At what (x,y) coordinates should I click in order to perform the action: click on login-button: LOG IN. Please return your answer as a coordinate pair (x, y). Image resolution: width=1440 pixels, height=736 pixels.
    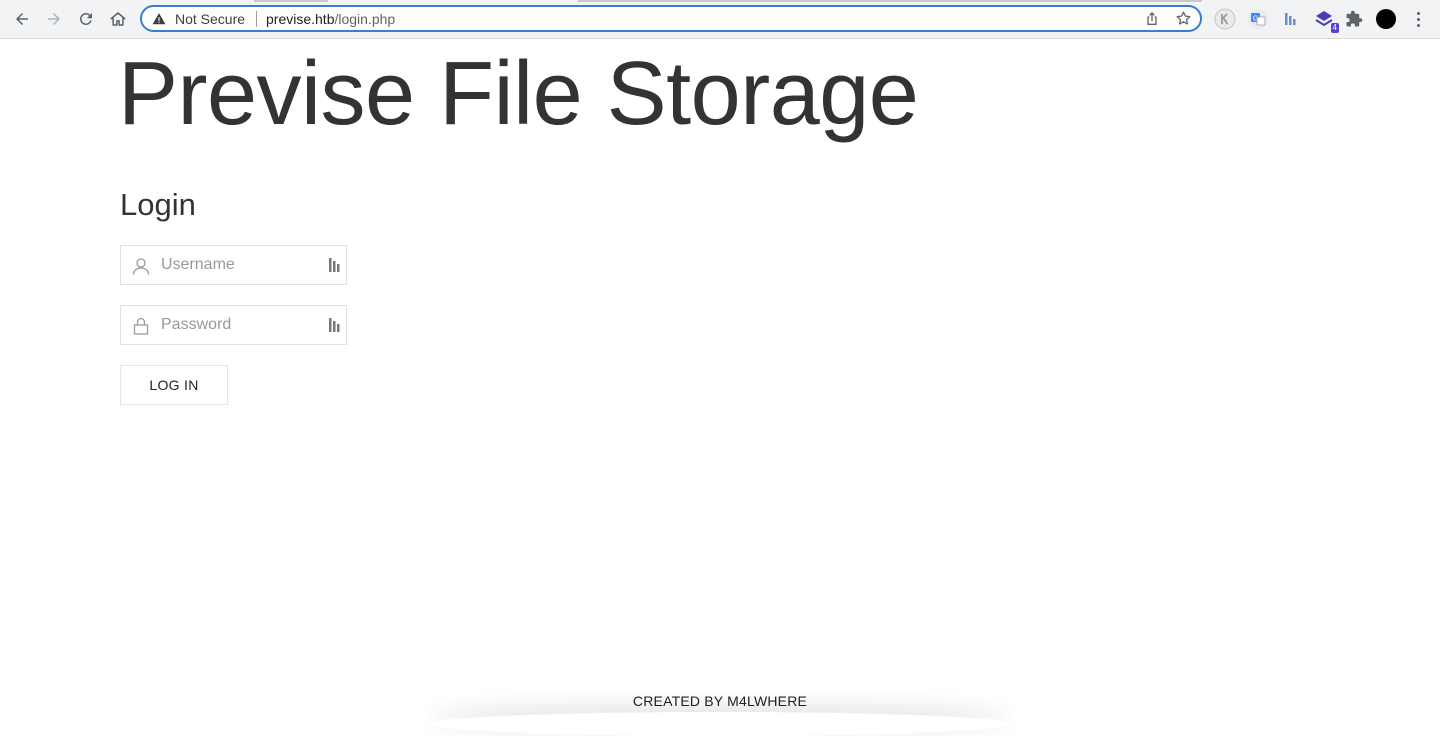
    Looking at the image, I should click on (174, 385).